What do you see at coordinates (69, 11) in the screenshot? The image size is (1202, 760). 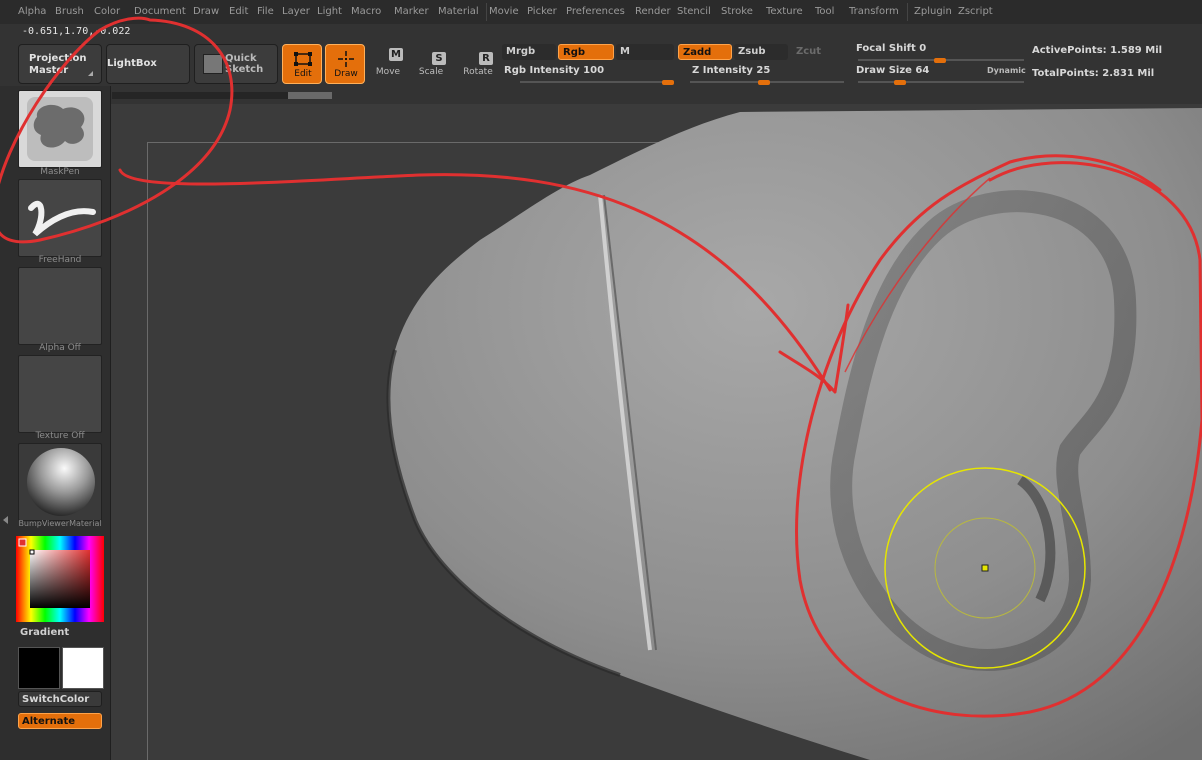 I see `menu-brush: Brush` at bounding box center [69, 11].